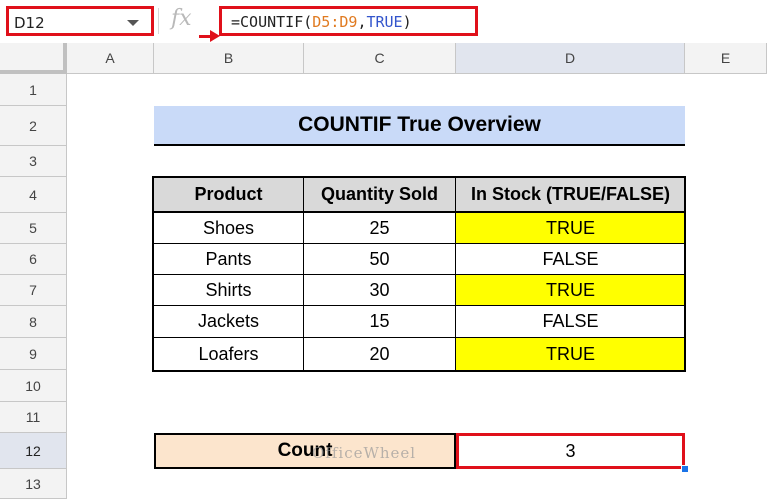 The height and width of the screenshot is (499, 767). I want to click on watermark: OfficeWheel, so click(364, 453).